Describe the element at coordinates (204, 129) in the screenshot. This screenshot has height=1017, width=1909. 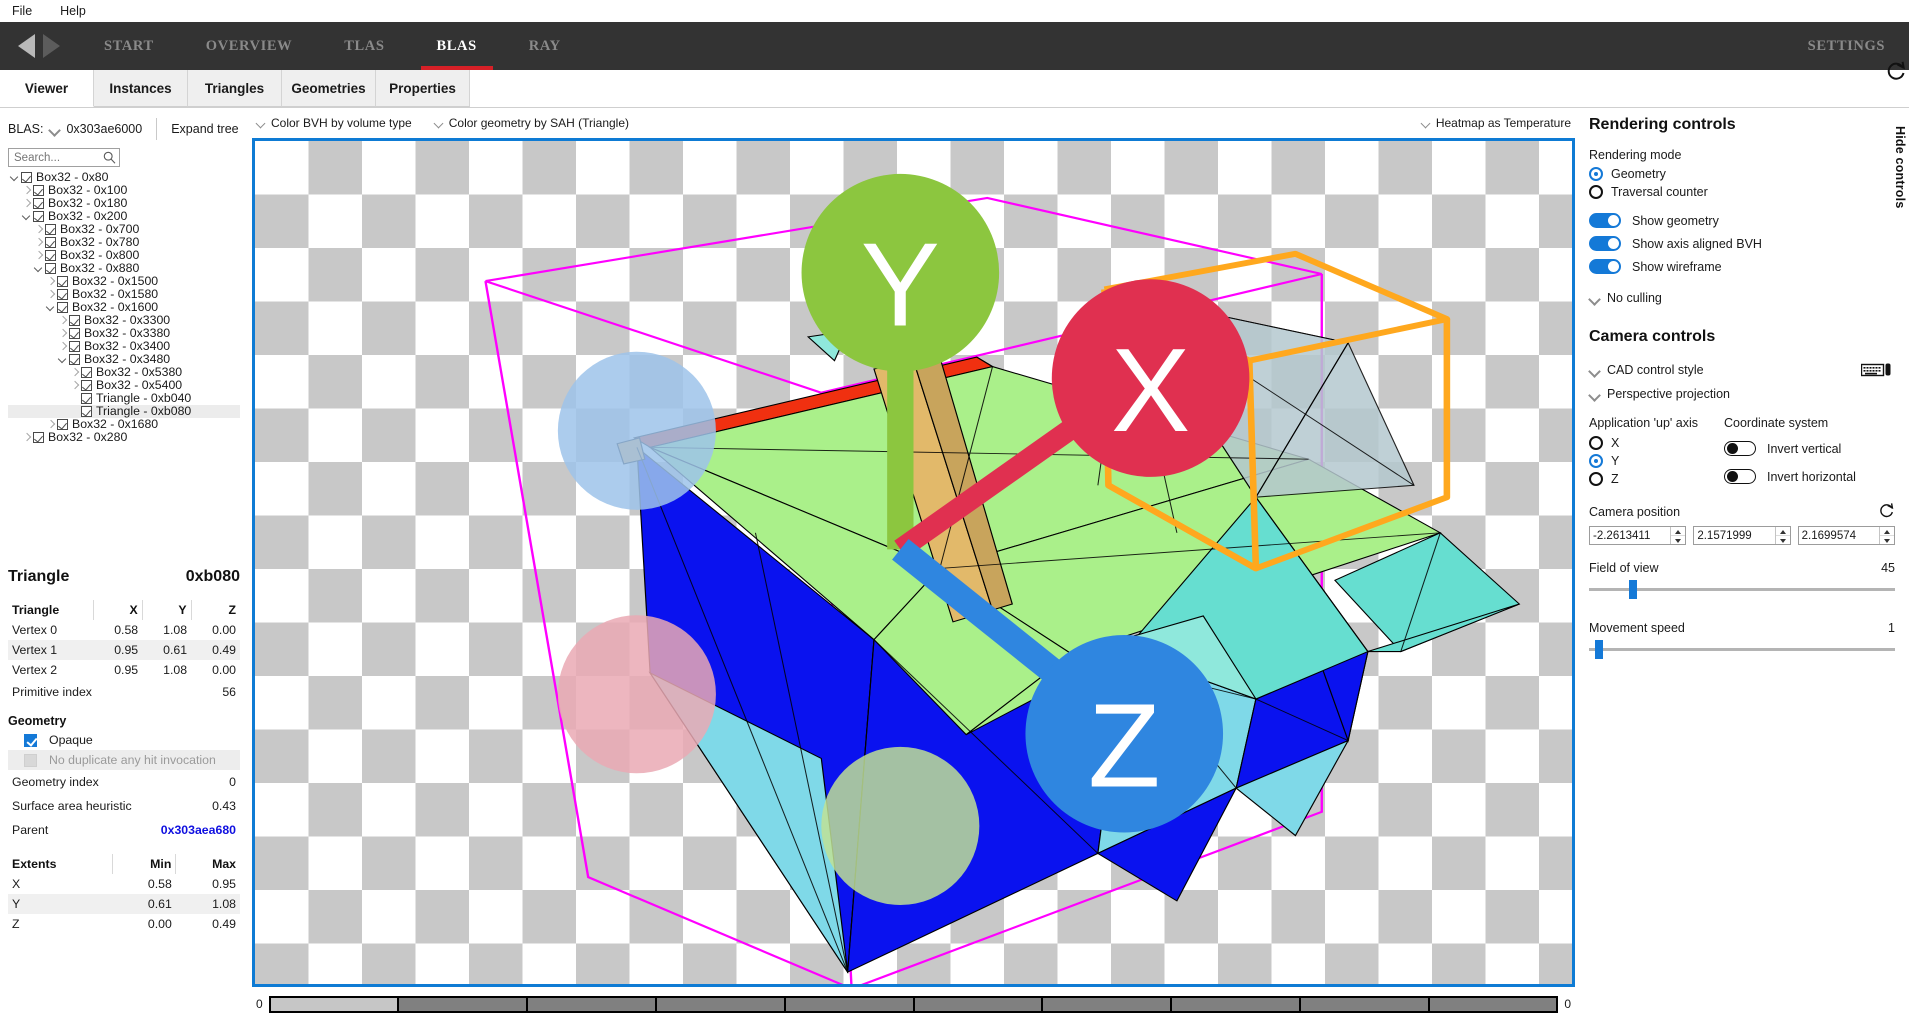
I see `expand-tree-button: Expand tree` at that location.